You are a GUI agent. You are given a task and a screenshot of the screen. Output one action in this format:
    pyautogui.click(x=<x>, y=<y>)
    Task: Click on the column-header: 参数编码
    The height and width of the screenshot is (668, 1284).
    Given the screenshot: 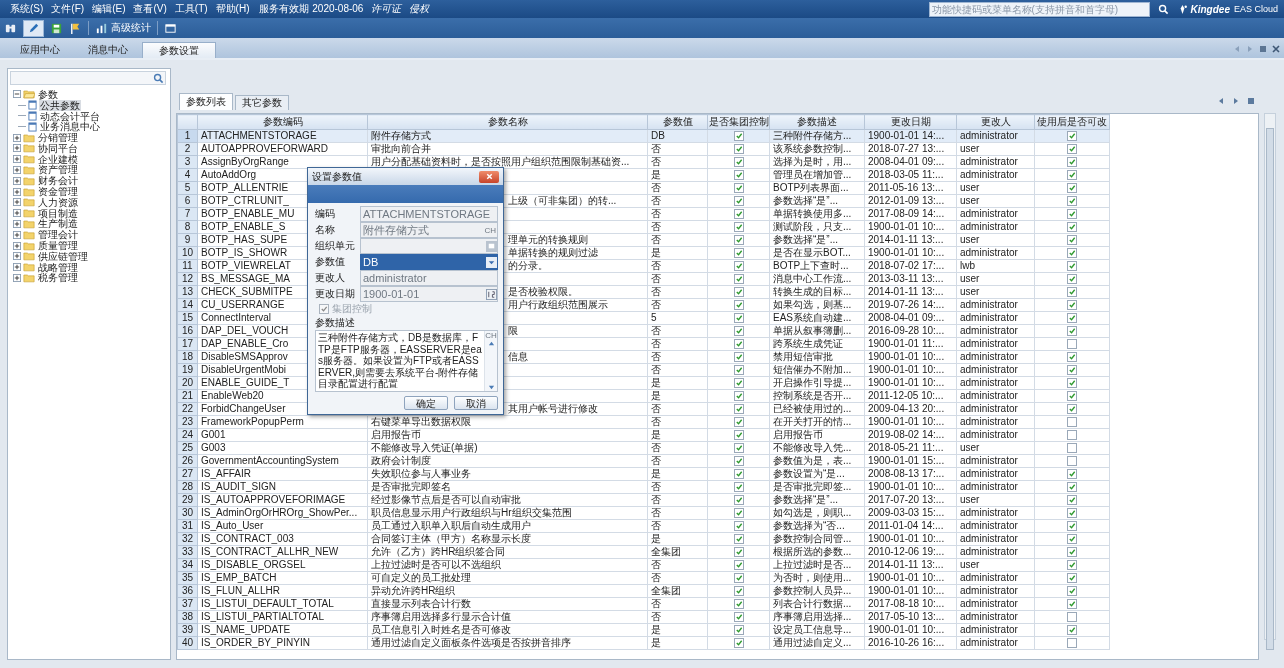 What is the action you would take?
    pyautogui.click(x=282, y=122)
    